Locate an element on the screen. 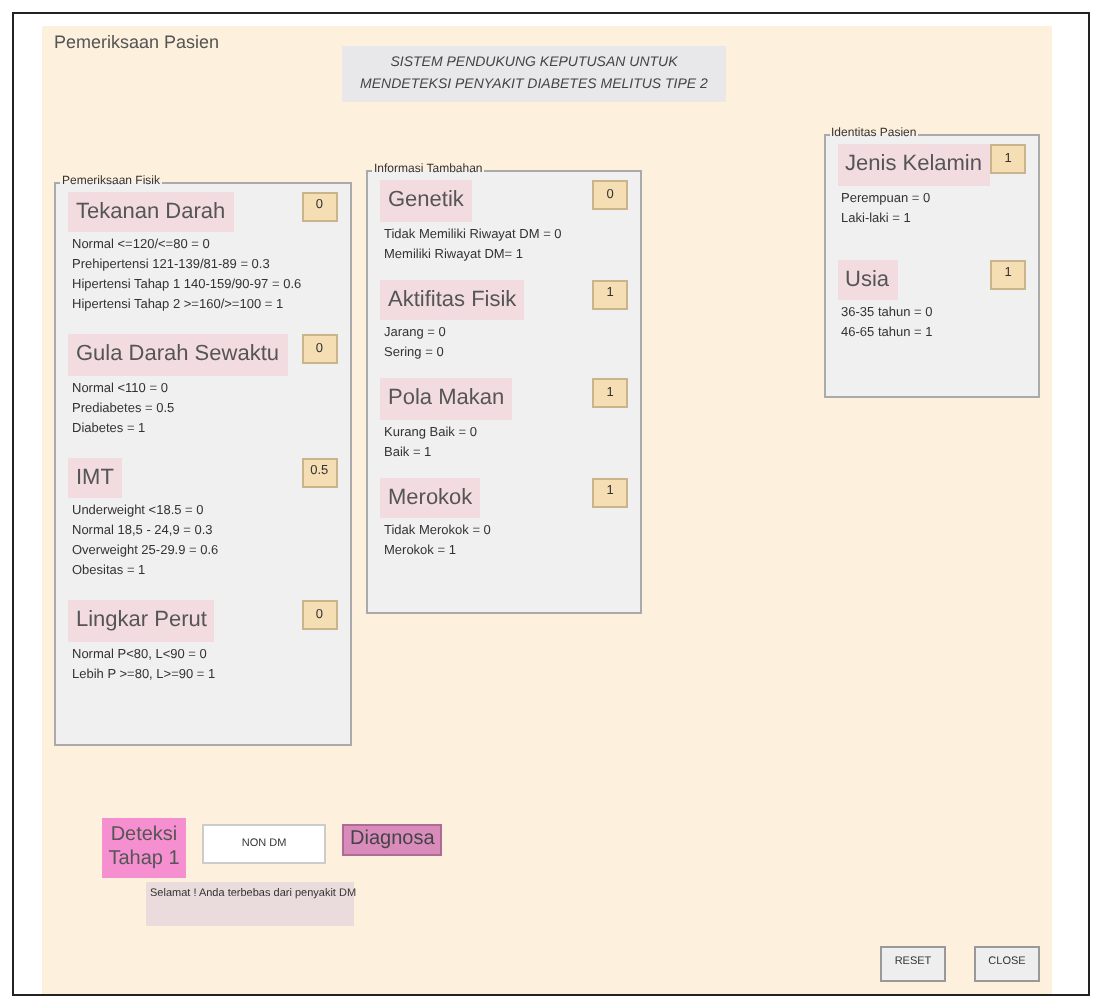  window-title: Pemeriksaan Pasien is located at coordinates (138, 43).